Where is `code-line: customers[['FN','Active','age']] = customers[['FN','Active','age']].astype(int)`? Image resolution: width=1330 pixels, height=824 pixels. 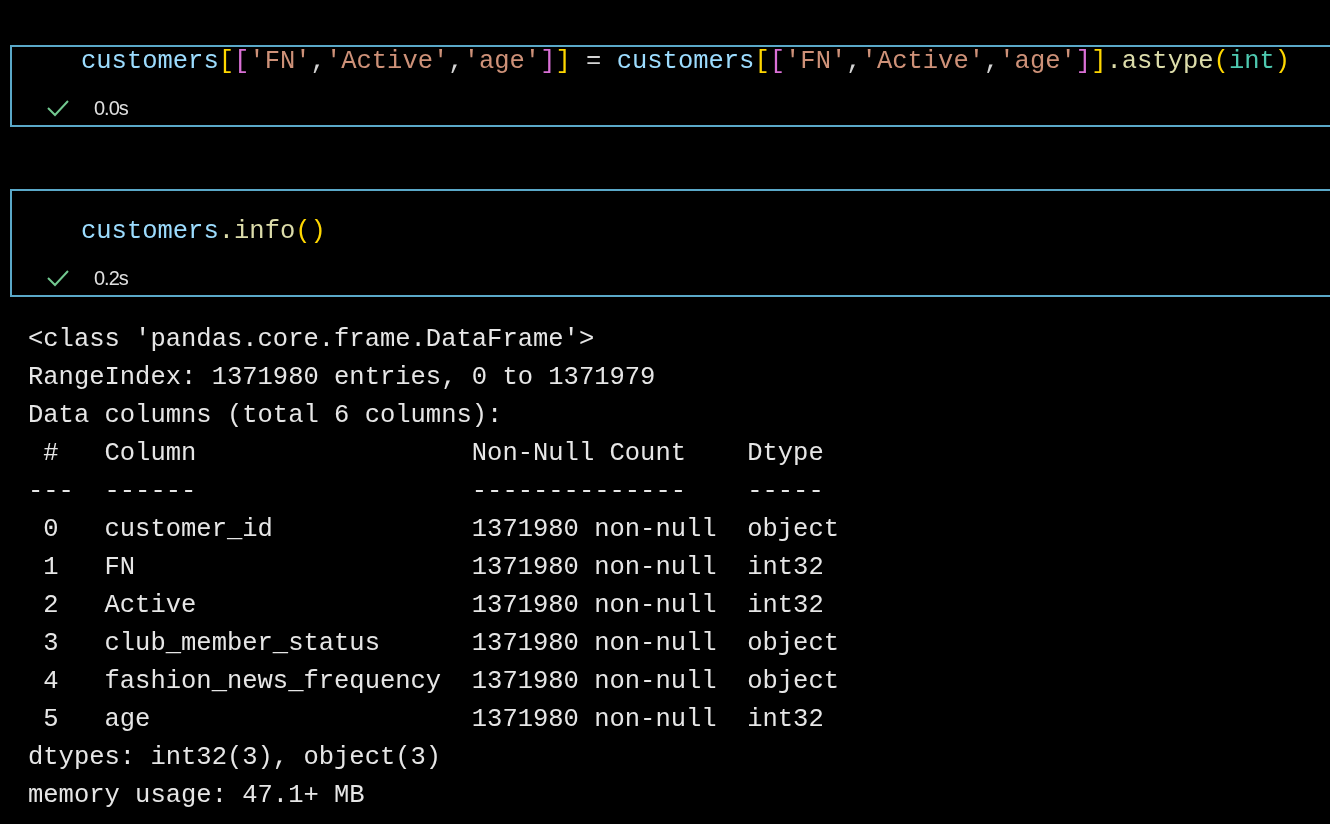
code-line: customers[['FN','Active','age']] = customers[['FN','Active','age']].astype(int) is located at coordinates (686, 62).